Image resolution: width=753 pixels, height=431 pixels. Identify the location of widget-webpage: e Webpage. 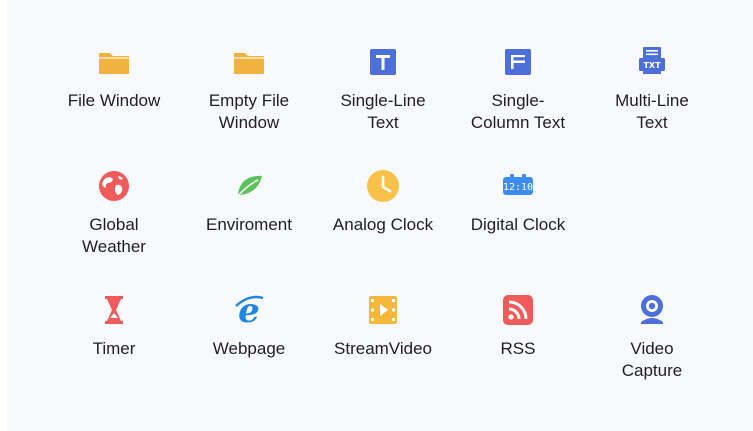
(249, 347).